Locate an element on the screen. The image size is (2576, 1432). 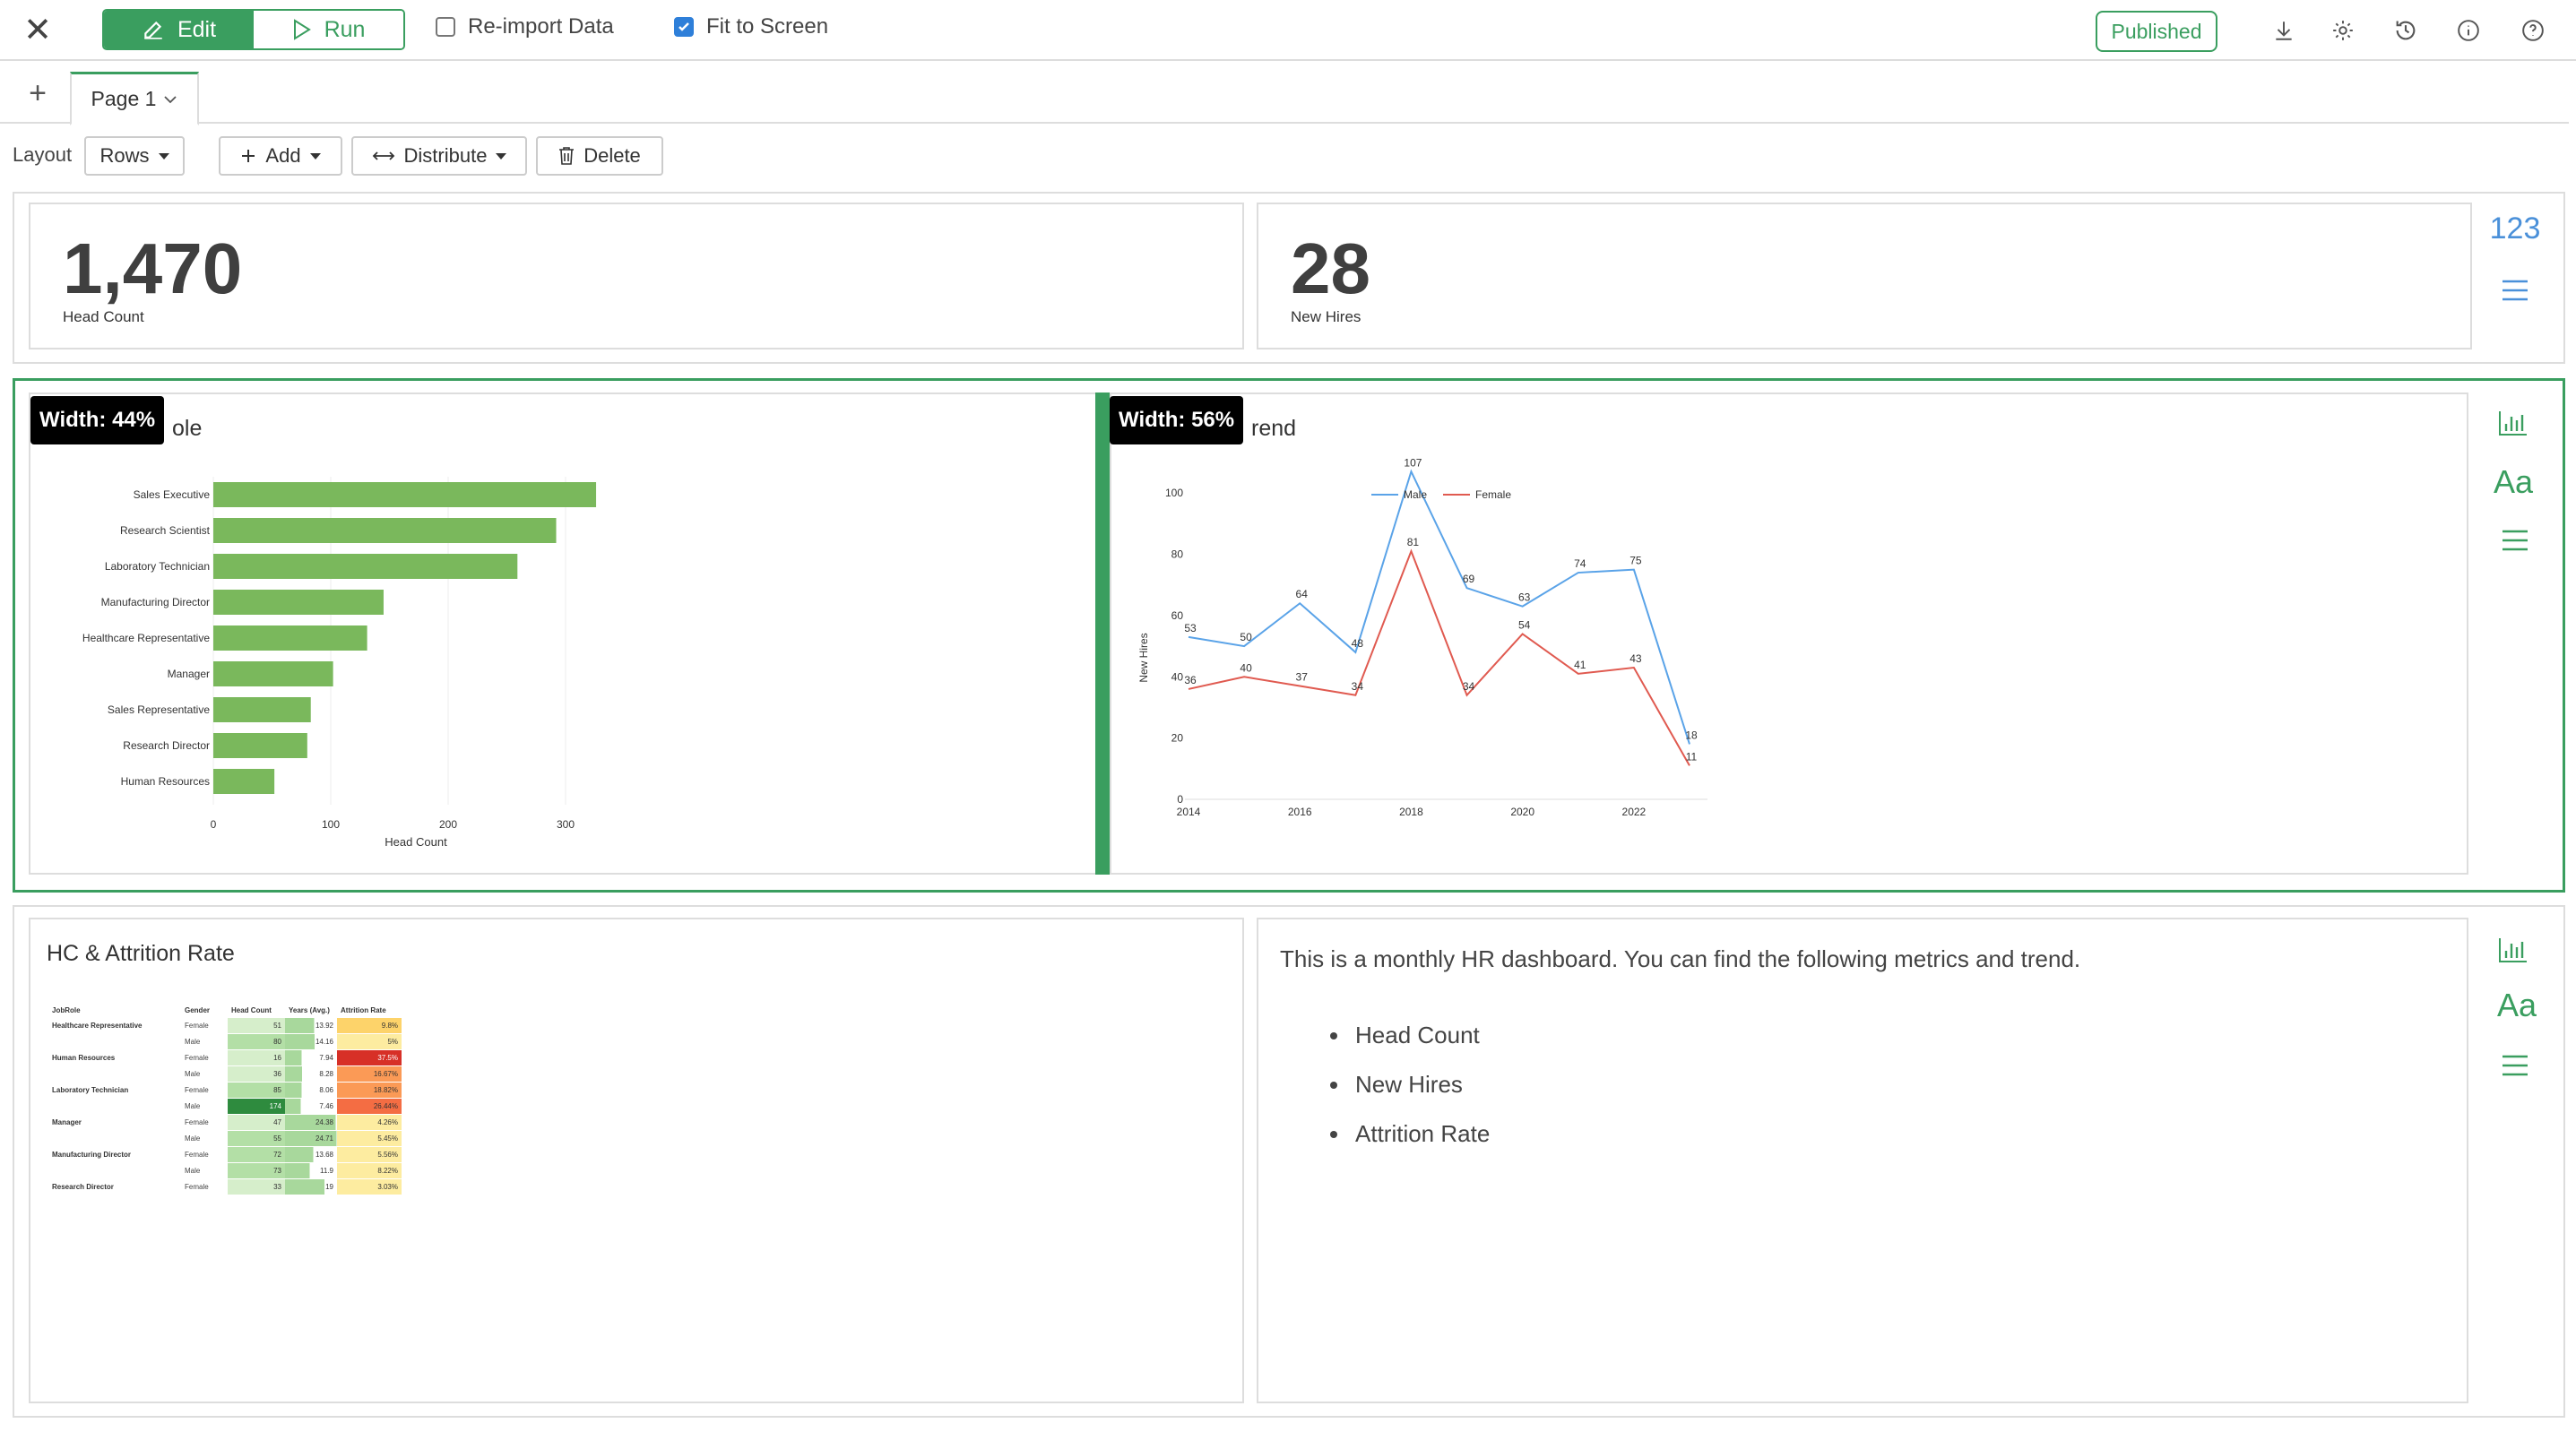
fit-to-screen-label: Fit to Screen is located at coordinates (767, 26).